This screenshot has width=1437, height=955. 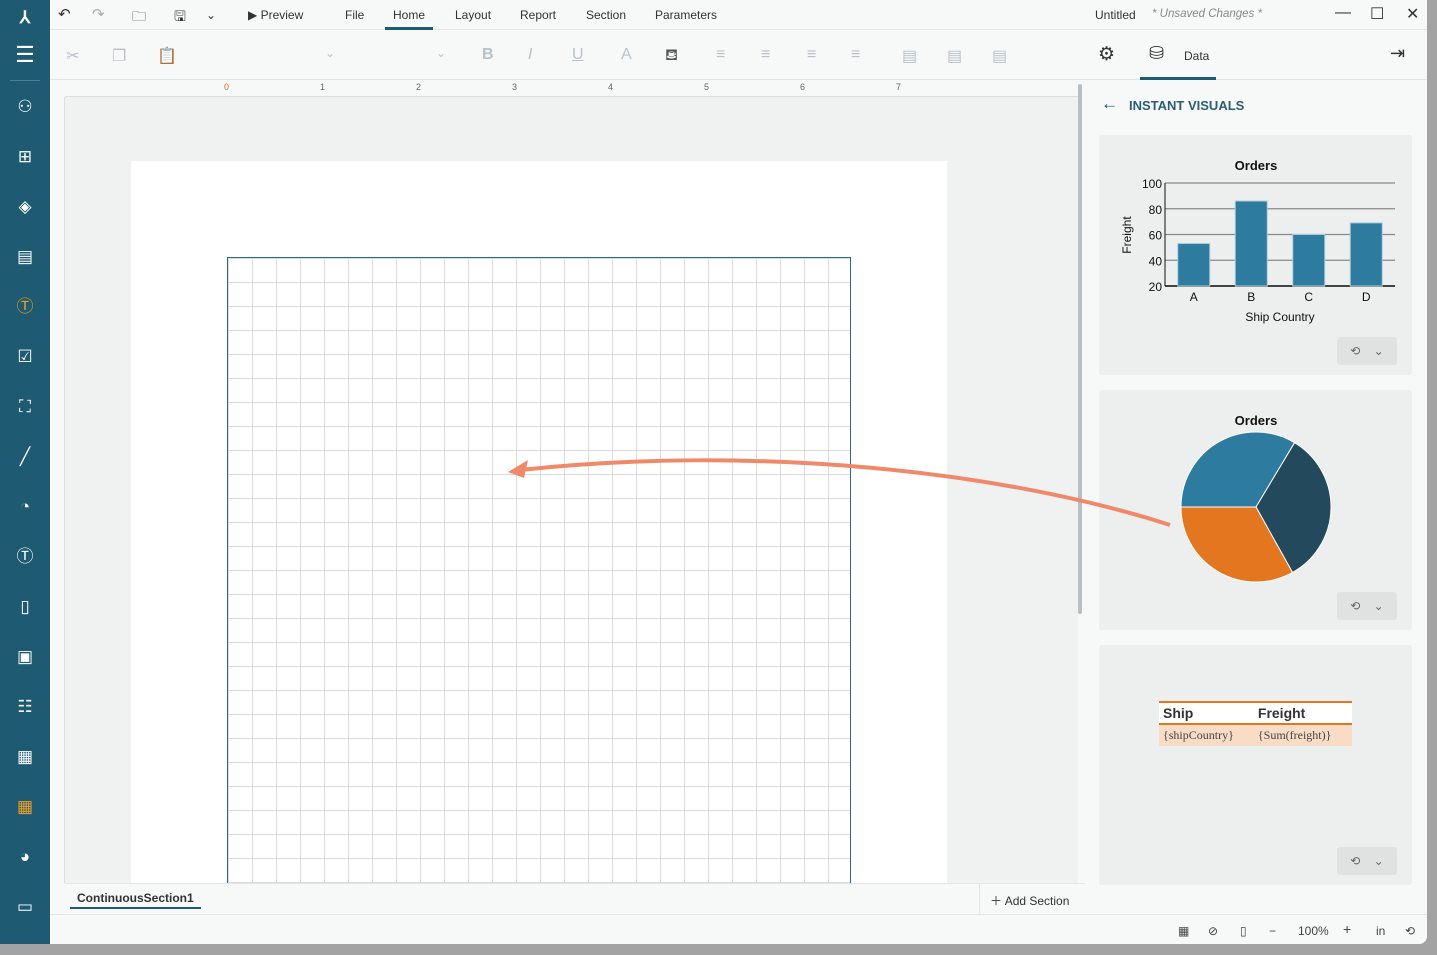 I want to click on back-icon: ←, so click(x=1109, y=104).